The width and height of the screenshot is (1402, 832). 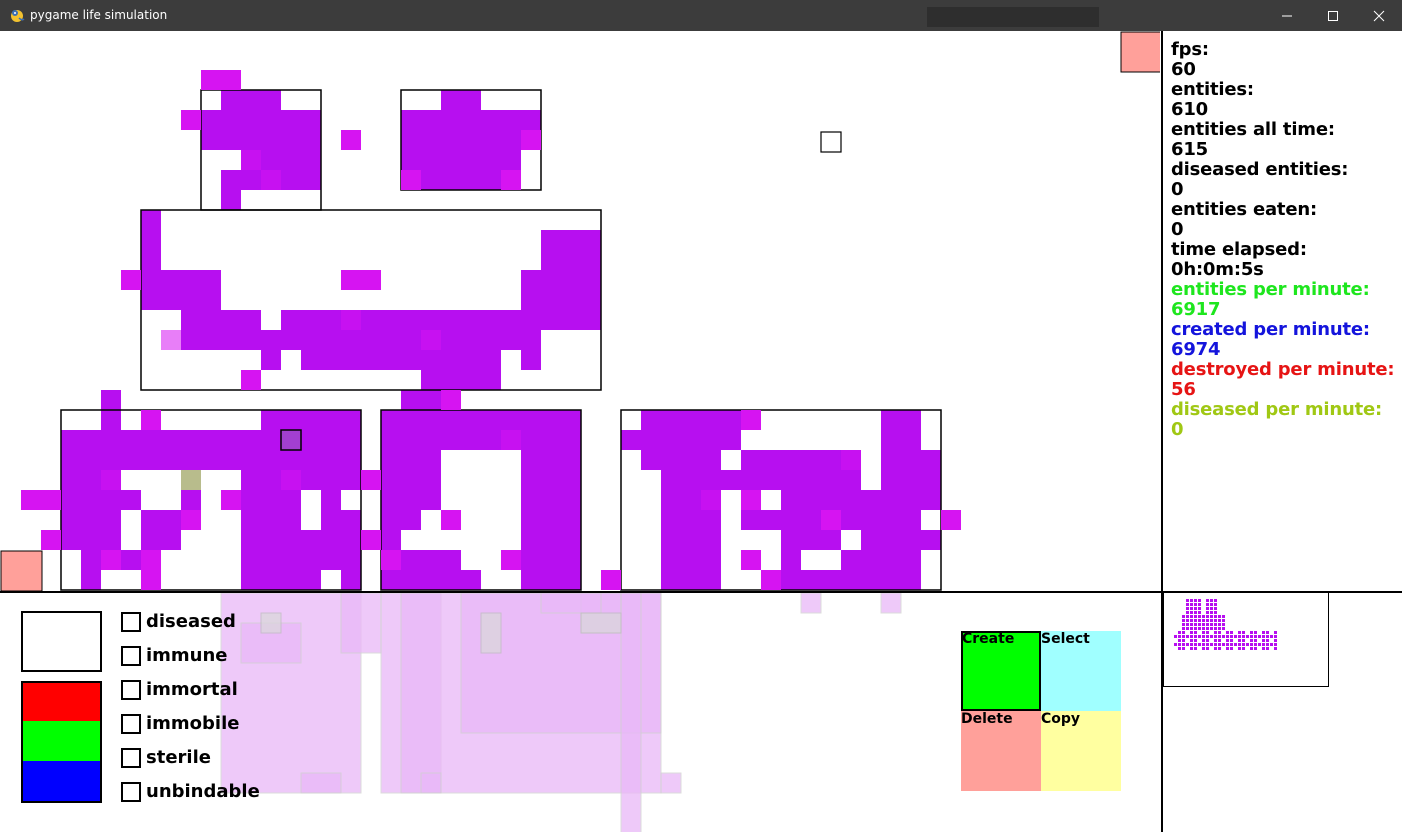 I want to click on unbindable-checkbox, so click(x=131, y=792).